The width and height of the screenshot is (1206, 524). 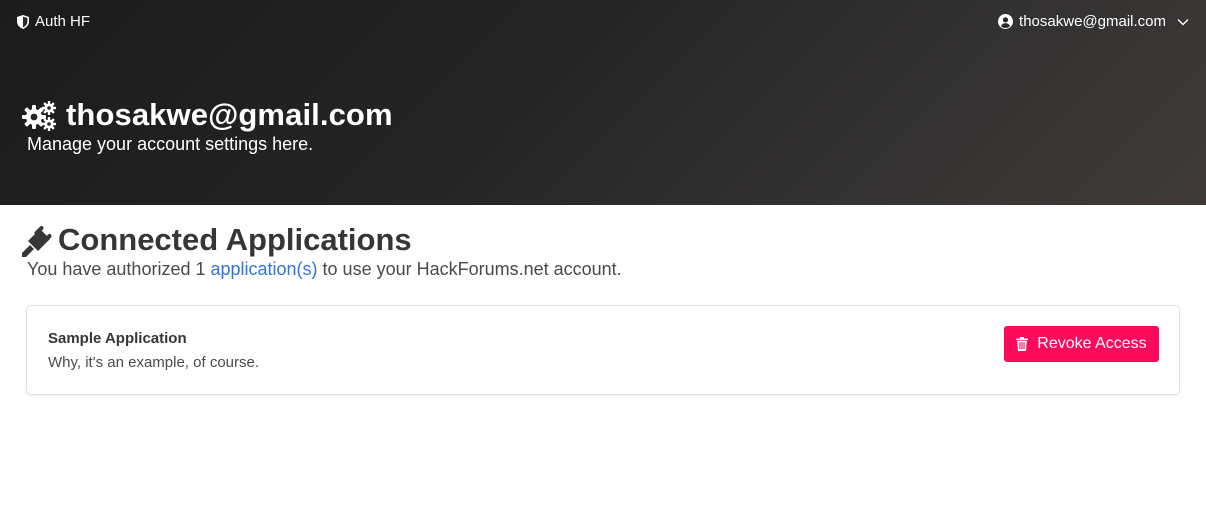 I want to click on shield-icon, so click(x=23, y=21).